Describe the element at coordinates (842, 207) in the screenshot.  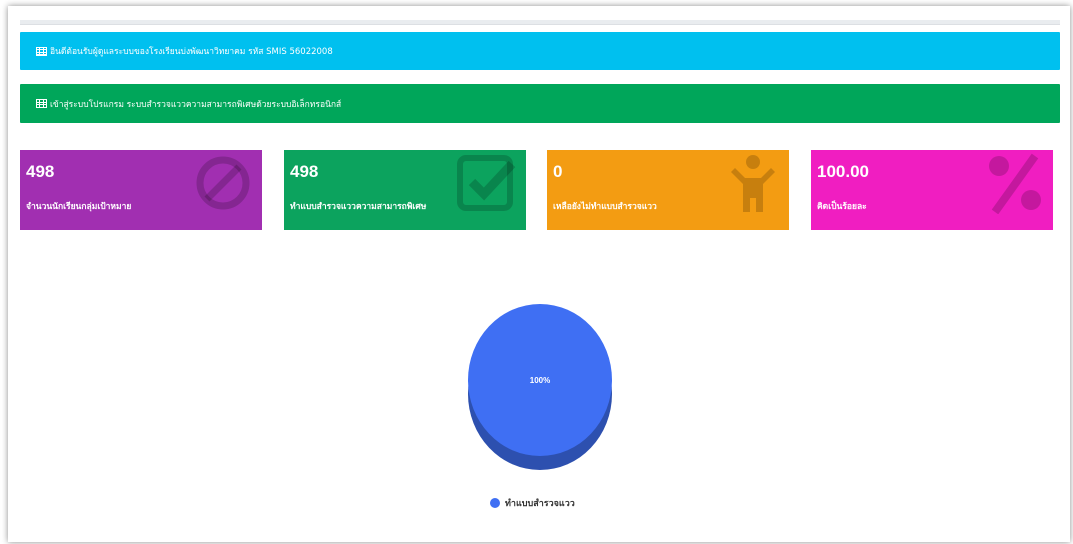
I see `stat-label: คิดเป็นร้อยละ` at that location.